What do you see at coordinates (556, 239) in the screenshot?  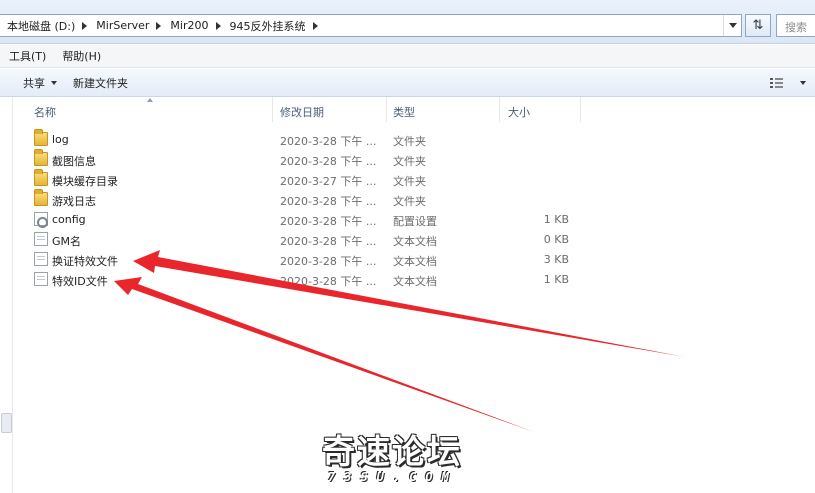 I see `file-size: 0 KB` at bounding box center [556, 239].